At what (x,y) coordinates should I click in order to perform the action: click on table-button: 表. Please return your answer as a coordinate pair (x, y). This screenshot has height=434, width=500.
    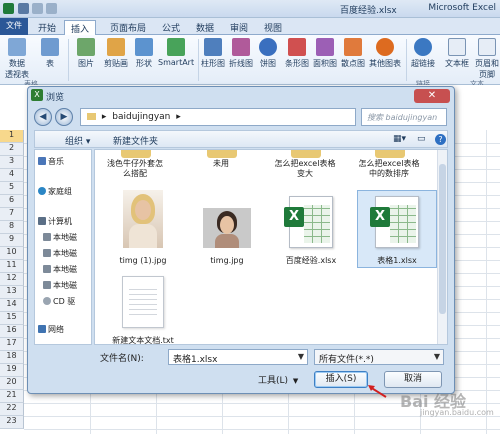
    Looking at the image, I should click on (50, 53).